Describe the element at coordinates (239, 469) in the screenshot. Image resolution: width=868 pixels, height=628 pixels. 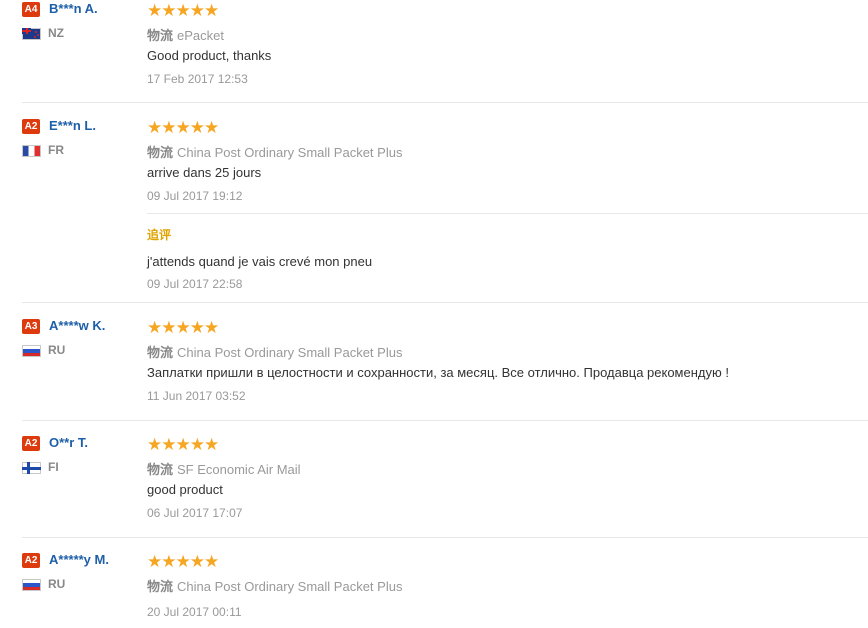
I see `shipping-method: SF Economic Air Mail` at that location.